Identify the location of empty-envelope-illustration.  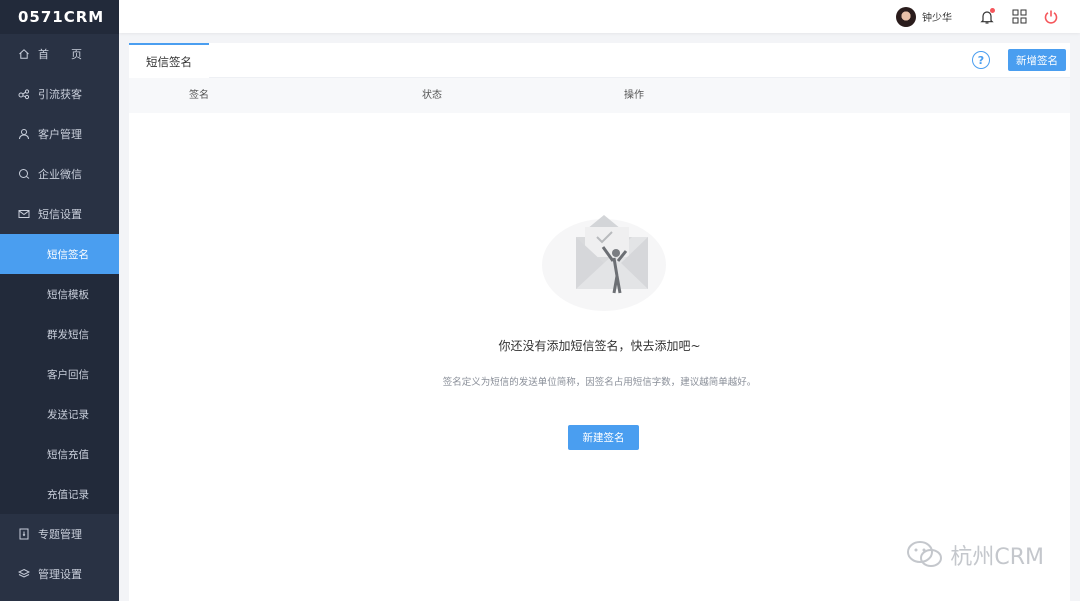
(604, 263).